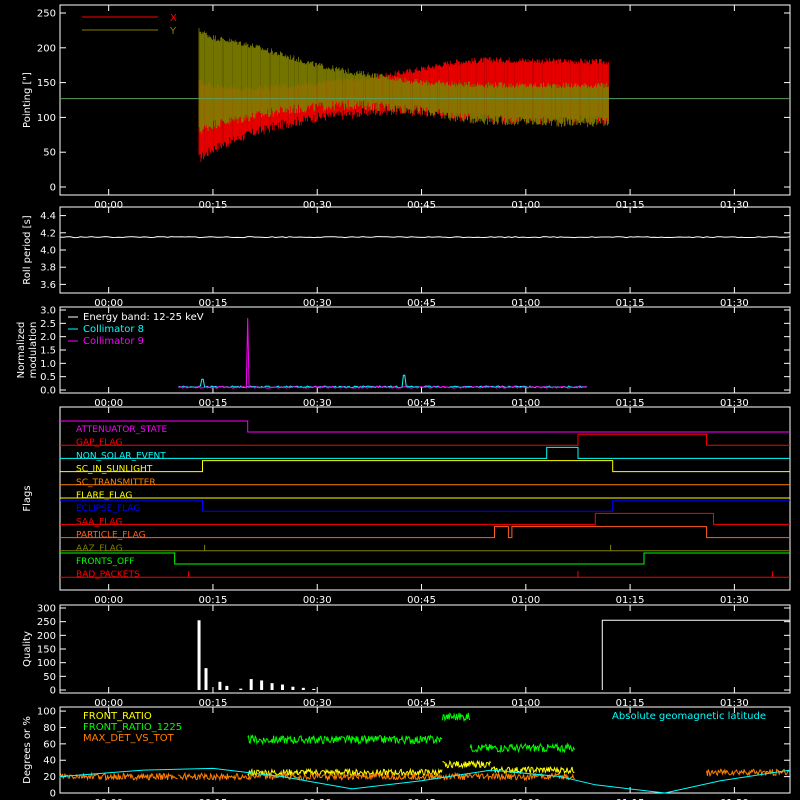 Image resolution: width=800 pixels, height=800 pixels. What do you see at coordinates (108, 509) in the screenshot?
I see `flag-label: ECLIPSE_FLAG` at bounding box center [108, 509].